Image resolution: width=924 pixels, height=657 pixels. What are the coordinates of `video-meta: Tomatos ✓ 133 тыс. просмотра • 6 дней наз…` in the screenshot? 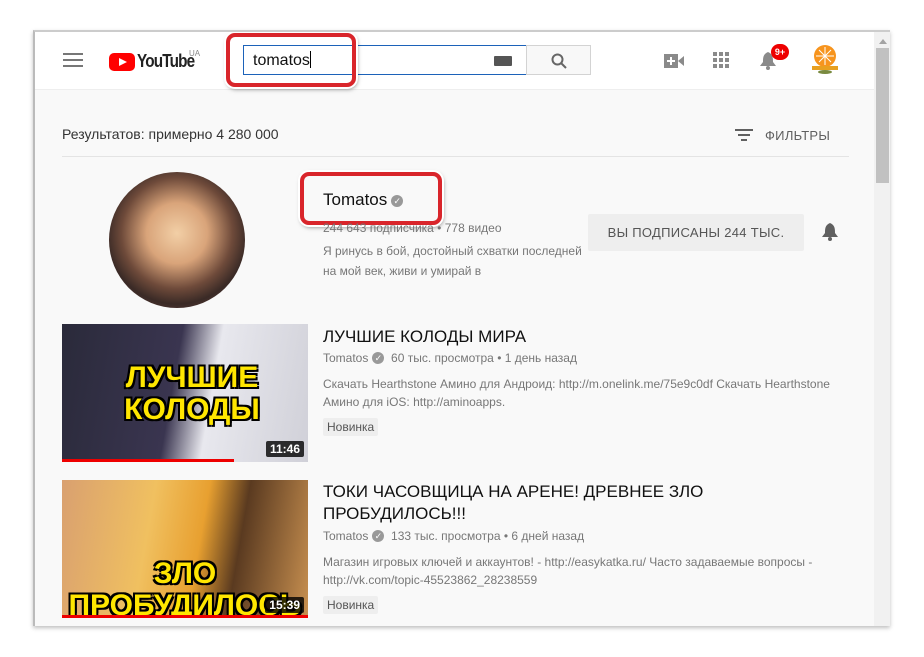 It's located at (454, 536).